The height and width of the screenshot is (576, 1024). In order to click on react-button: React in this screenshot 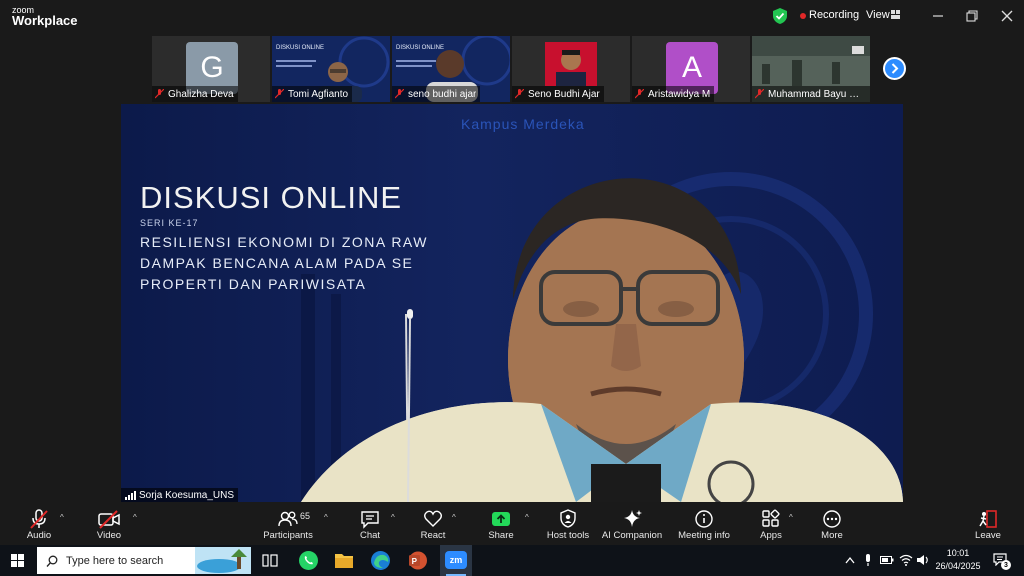, I will do `click(433, 524)`.